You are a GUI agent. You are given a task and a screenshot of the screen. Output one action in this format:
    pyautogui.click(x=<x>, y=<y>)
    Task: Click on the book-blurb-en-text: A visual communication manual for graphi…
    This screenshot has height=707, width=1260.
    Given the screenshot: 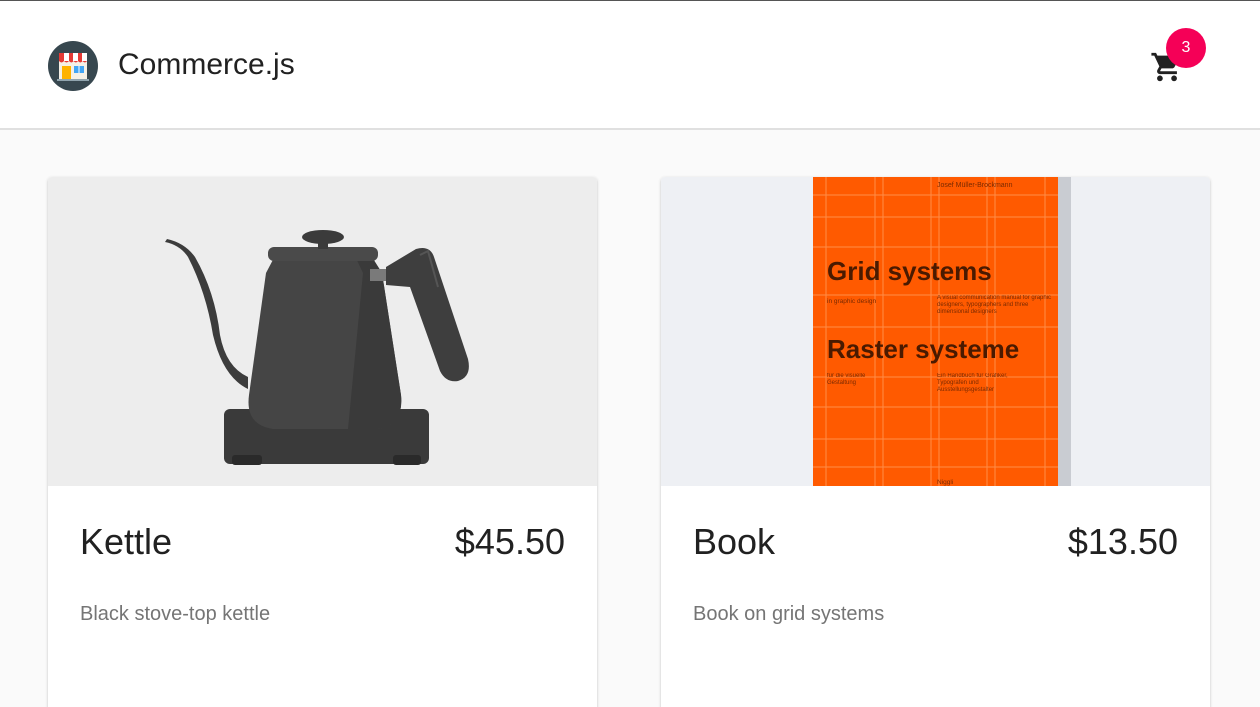 What is the action you would take?
    pyautogui.click(x=994, y=305)
    